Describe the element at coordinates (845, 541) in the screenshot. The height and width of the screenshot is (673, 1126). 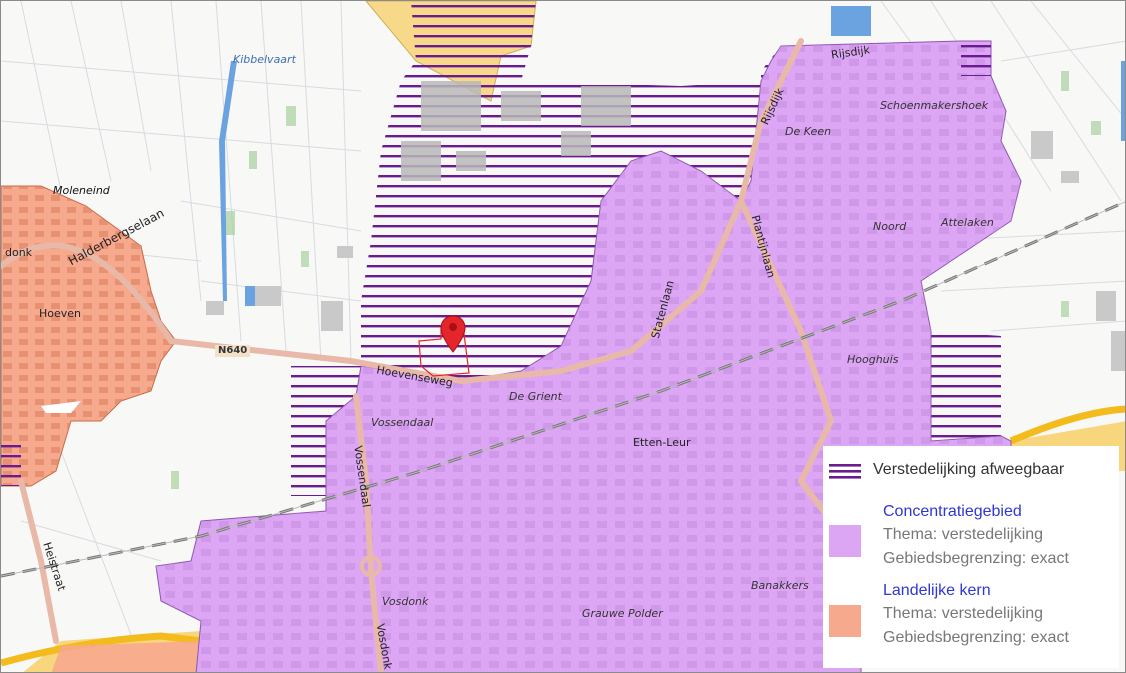
I see `legend-swatch-concentratiegebied` at that location.